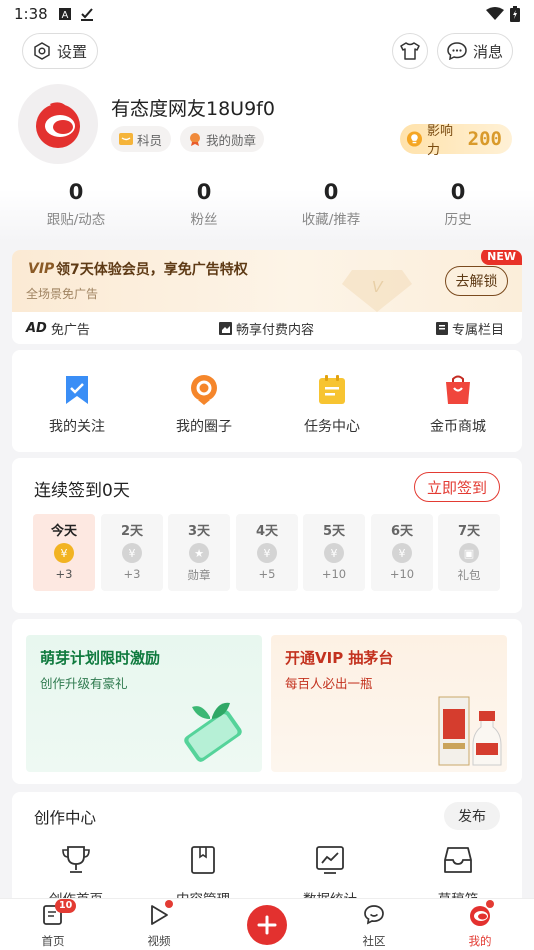 The height and width of the screenshot is (950, 534). Describe the element at coordinates (458, 220) in the screenshot. I see `stat-label: 历史` at that location.